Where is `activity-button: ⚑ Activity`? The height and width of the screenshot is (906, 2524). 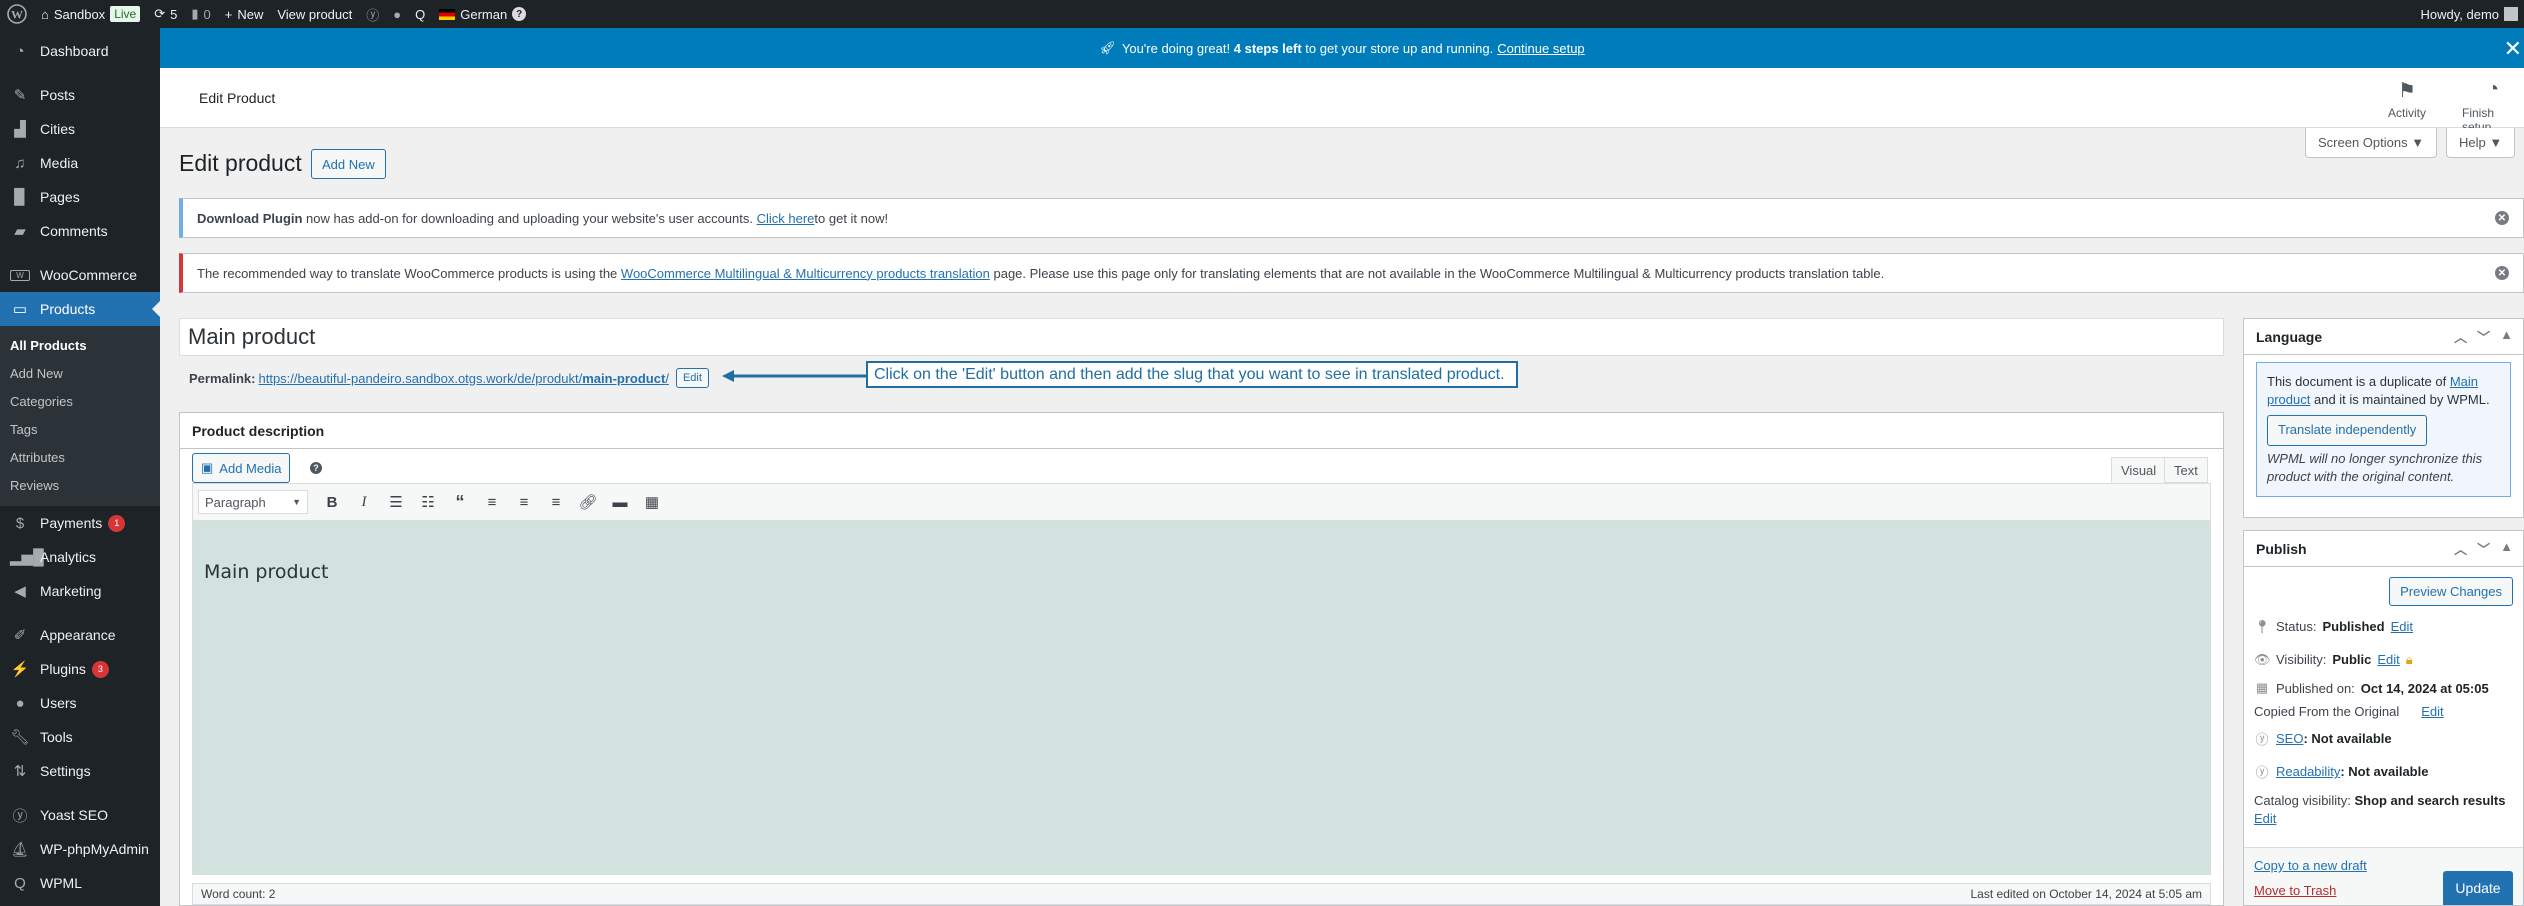 activity-button: ⚑ Activity is located at coordinates (2407, 99).